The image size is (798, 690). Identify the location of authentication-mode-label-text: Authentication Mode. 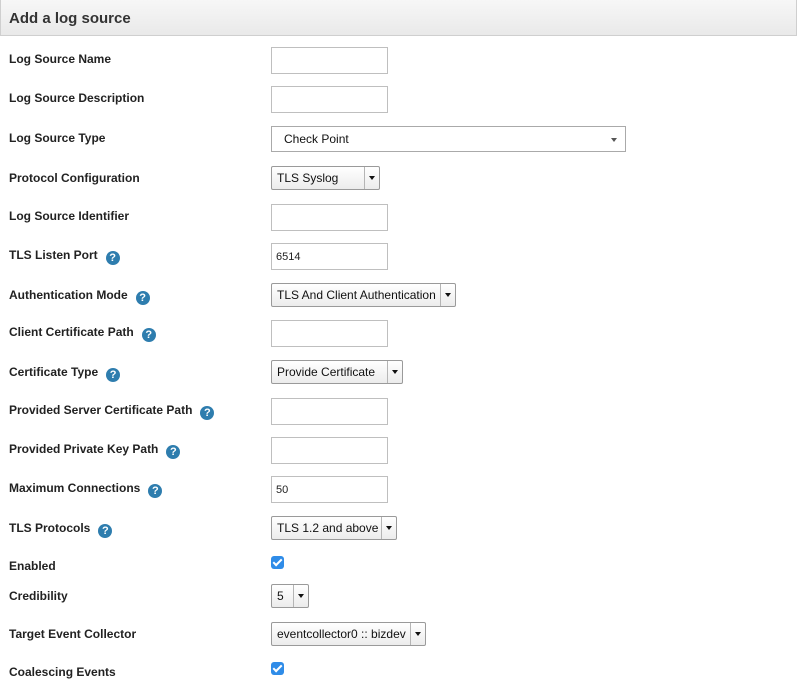
(68, 295).